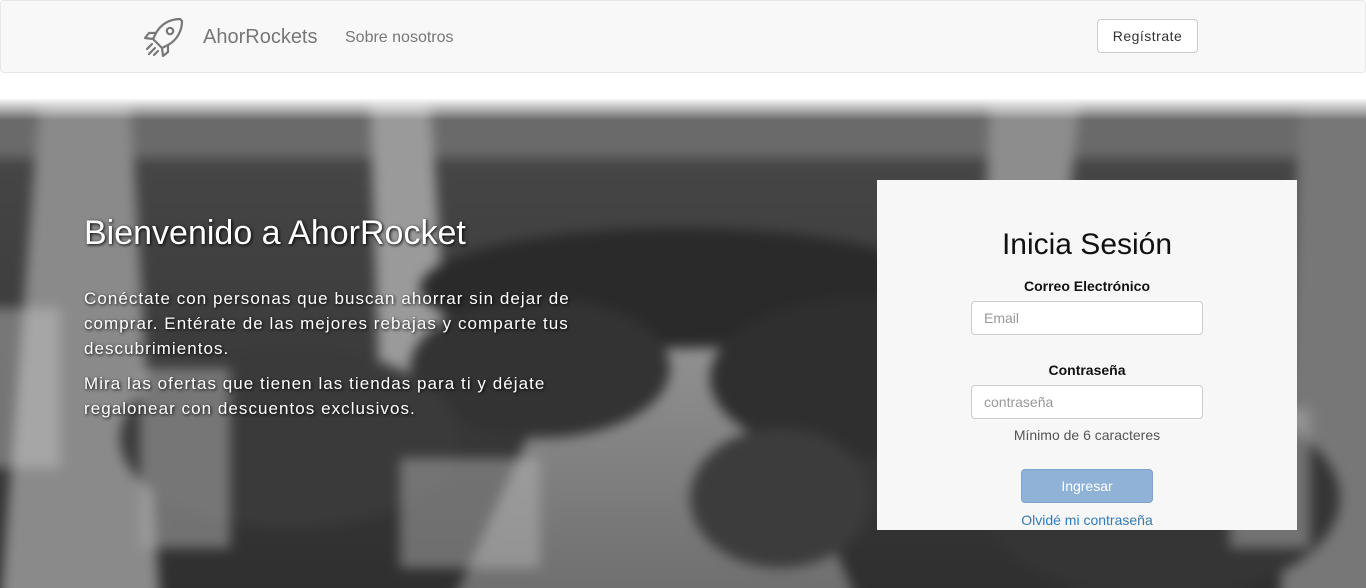  I want to click on brand-name: AhorRockets, so click(260, 37).